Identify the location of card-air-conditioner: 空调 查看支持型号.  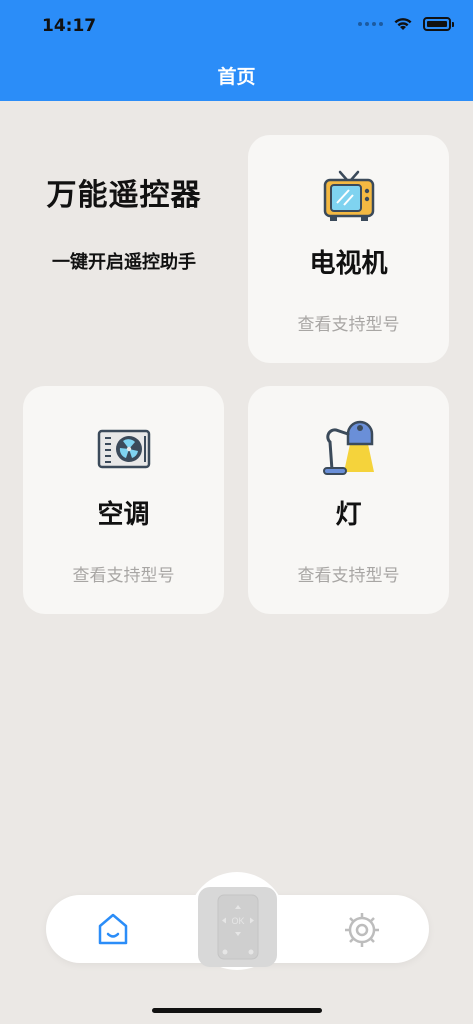
(123, 500).